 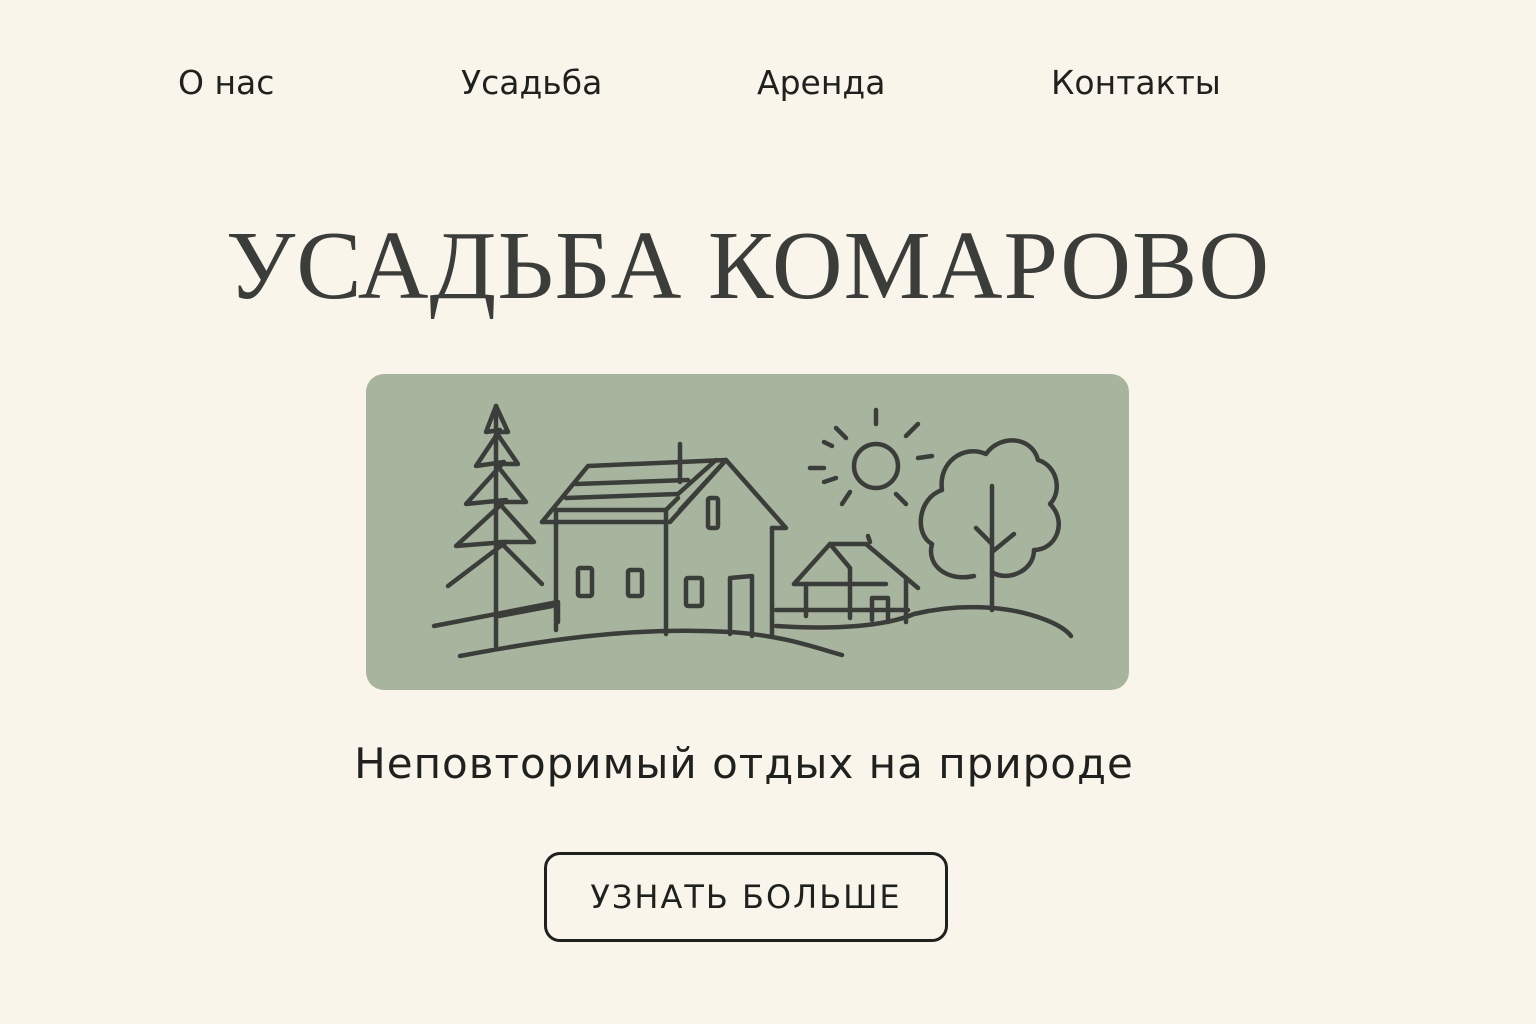 I want to click on learn-more-button: УЗНАТЬ БОЛЬШЕ, so click(x=746, y=897).